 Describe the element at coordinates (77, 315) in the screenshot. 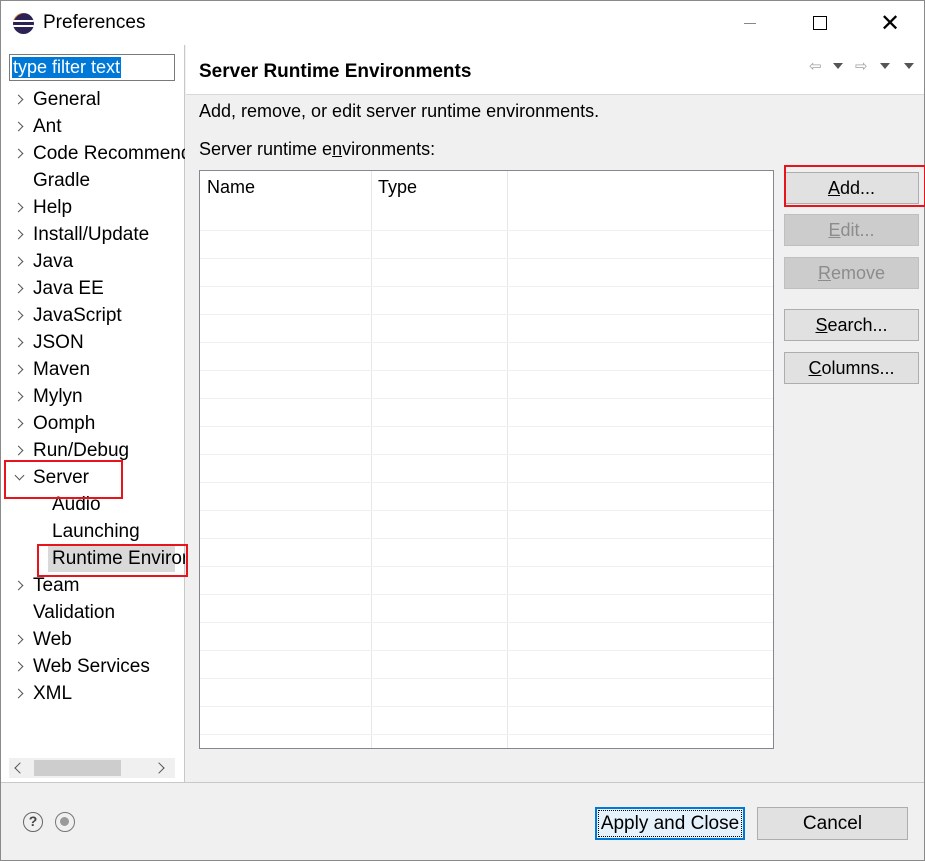

I see `tree-item-label: JavaScript` at that location.